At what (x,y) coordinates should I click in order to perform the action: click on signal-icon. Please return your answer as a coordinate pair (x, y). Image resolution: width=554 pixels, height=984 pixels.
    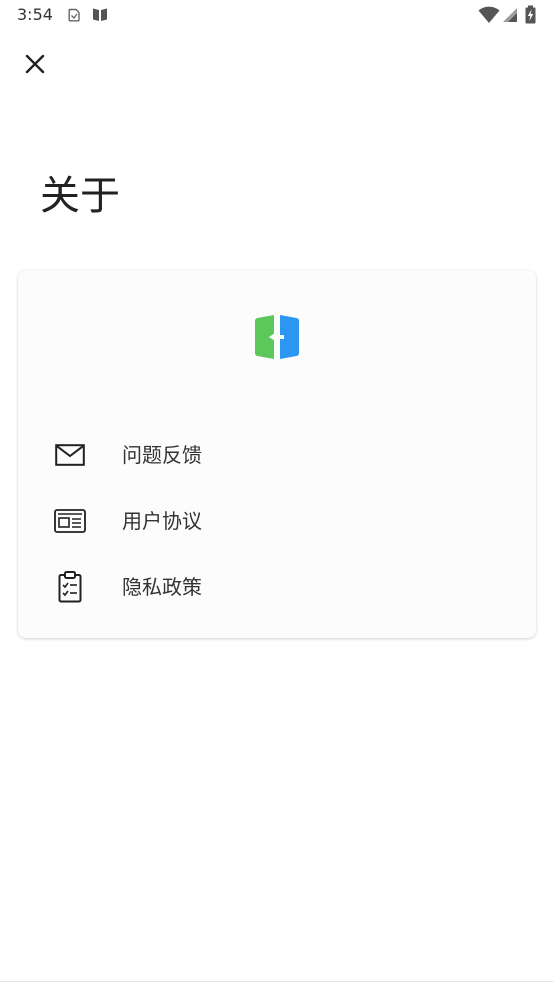
    Looking at the image, I should click on (510, 15).